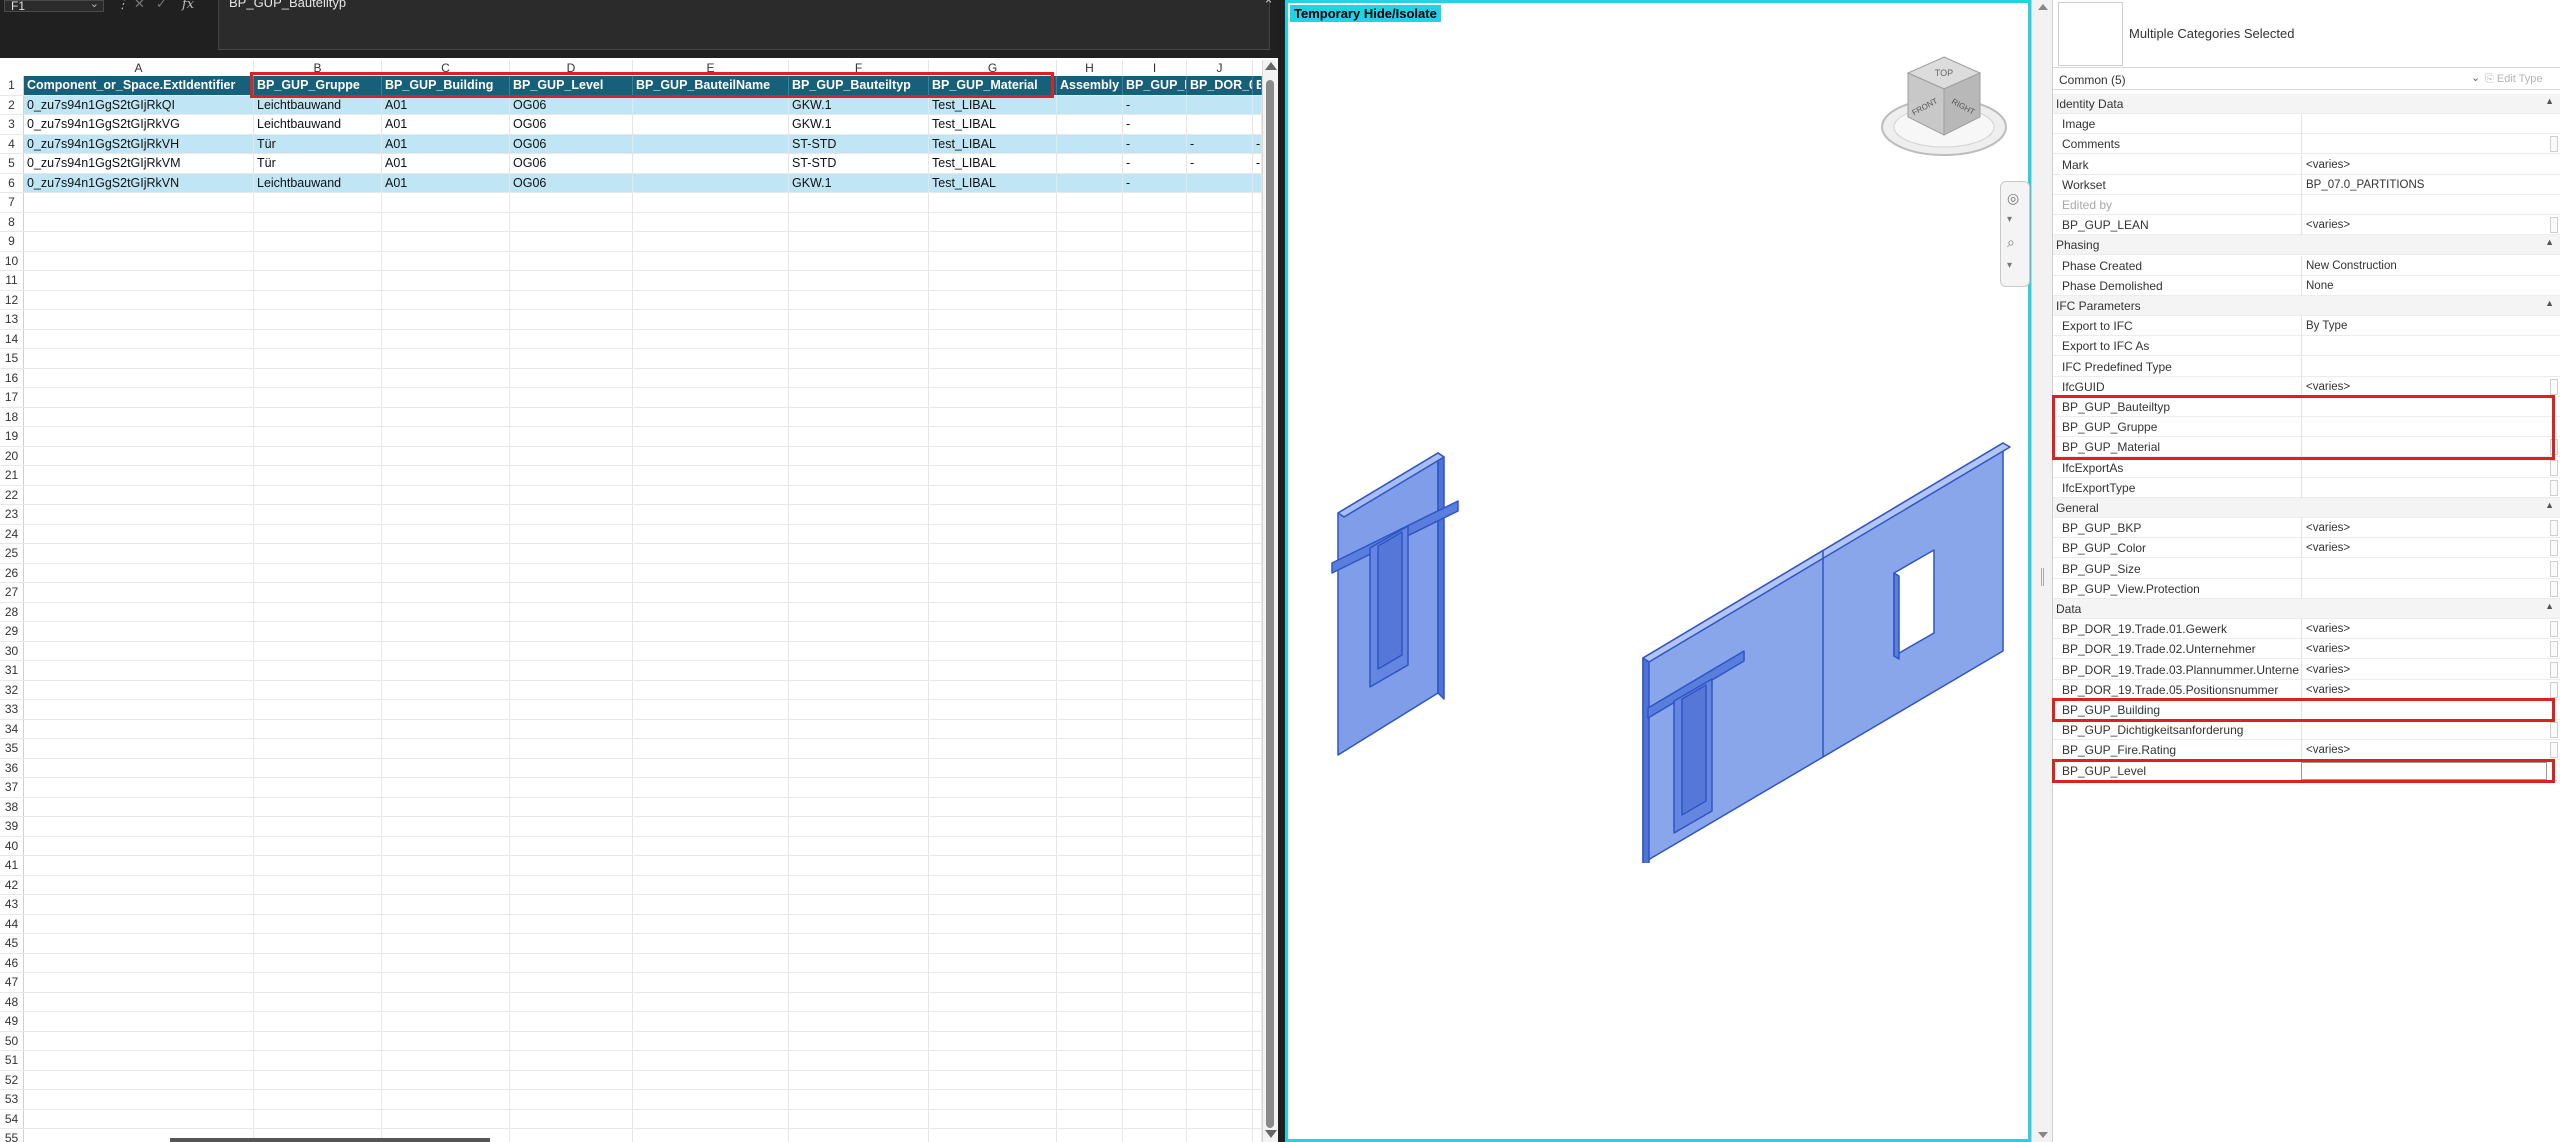 The width and height of the screenshot is (2560, 1142). I want to click on table-row: 49, so click(631, 1022).